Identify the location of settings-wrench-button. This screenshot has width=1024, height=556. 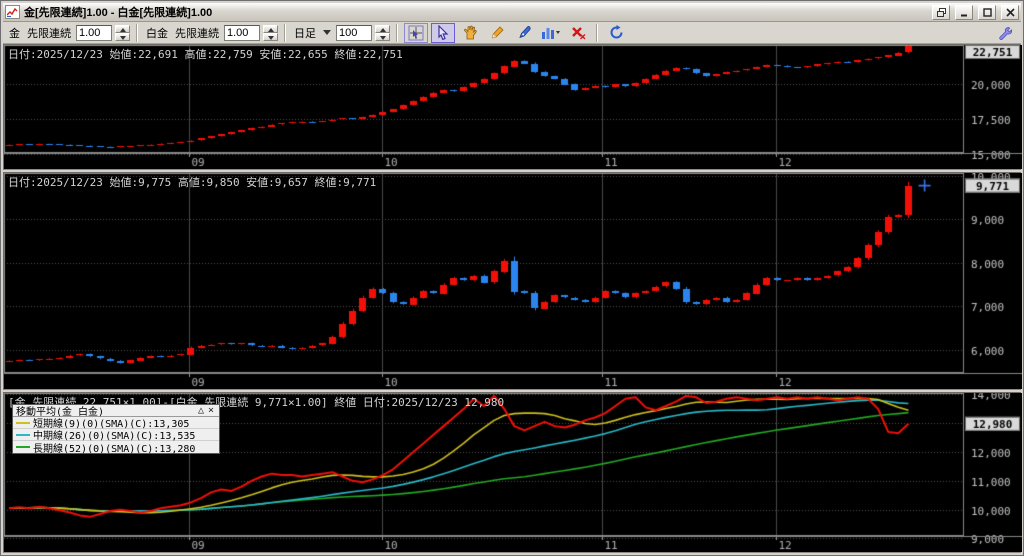
(1005, 32).